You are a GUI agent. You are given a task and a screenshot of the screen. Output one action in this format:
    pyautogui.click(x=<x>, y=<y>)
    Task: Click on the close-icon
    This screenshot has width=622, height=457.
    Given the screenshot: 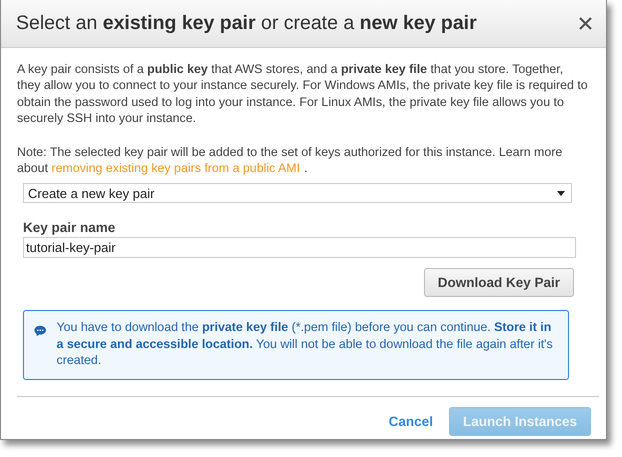 What is the action you would take?
    pyautogui.click(x=585, y=23)
    